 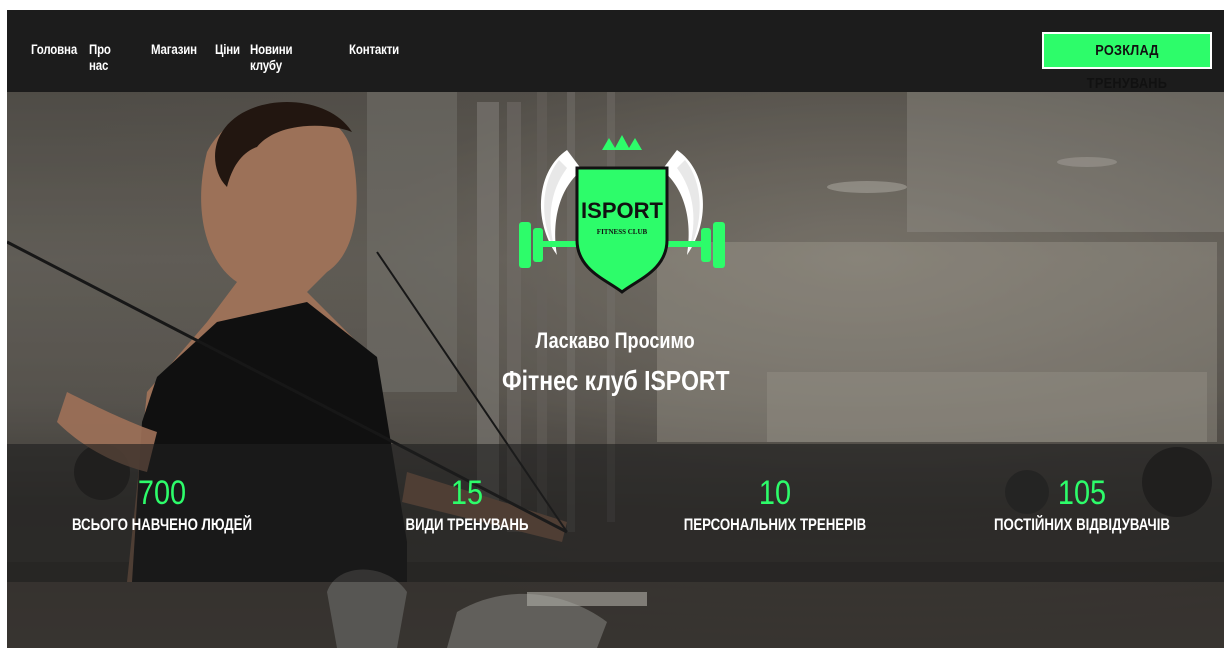 What do you see at coordinates (1127, 67) in the screenshot?
I see `schedule-button-label: РОЗКЛАД ТРЕНУВАНЬ` at bounding box center [1127, 67].